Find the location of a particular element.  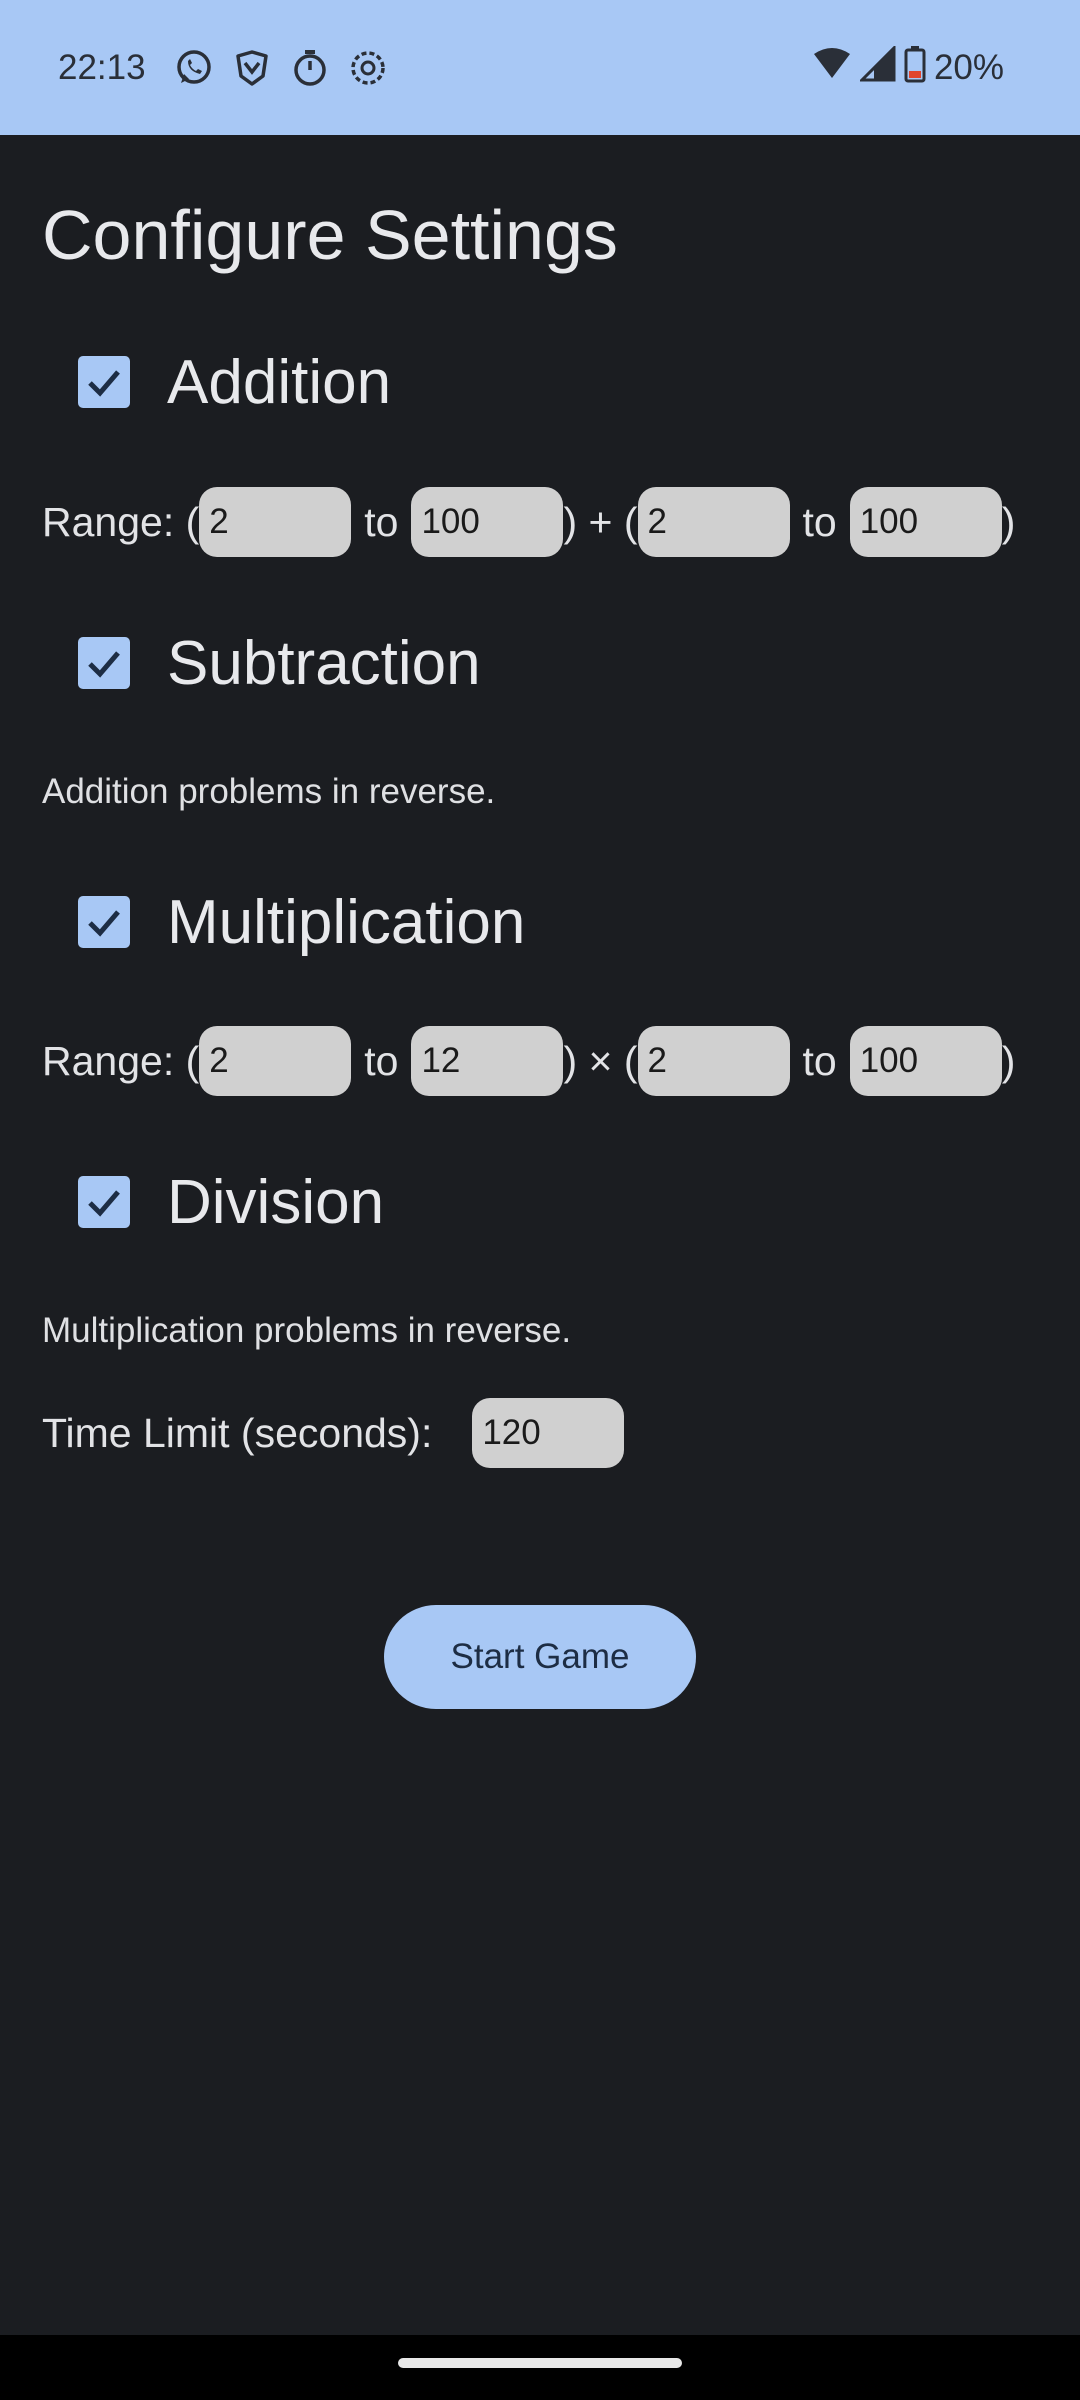

battery-icon is located at coordinates (915, 68).